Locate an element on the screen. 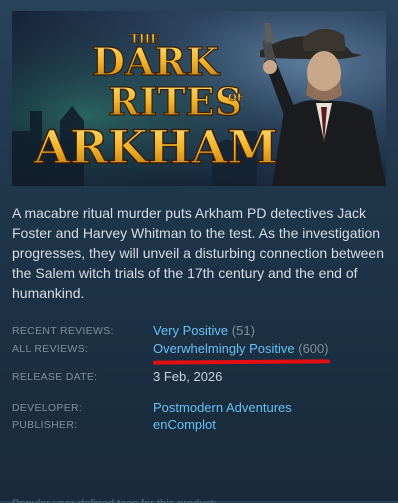  svg-text: ARKHAM is located at coordinates (155, 147).